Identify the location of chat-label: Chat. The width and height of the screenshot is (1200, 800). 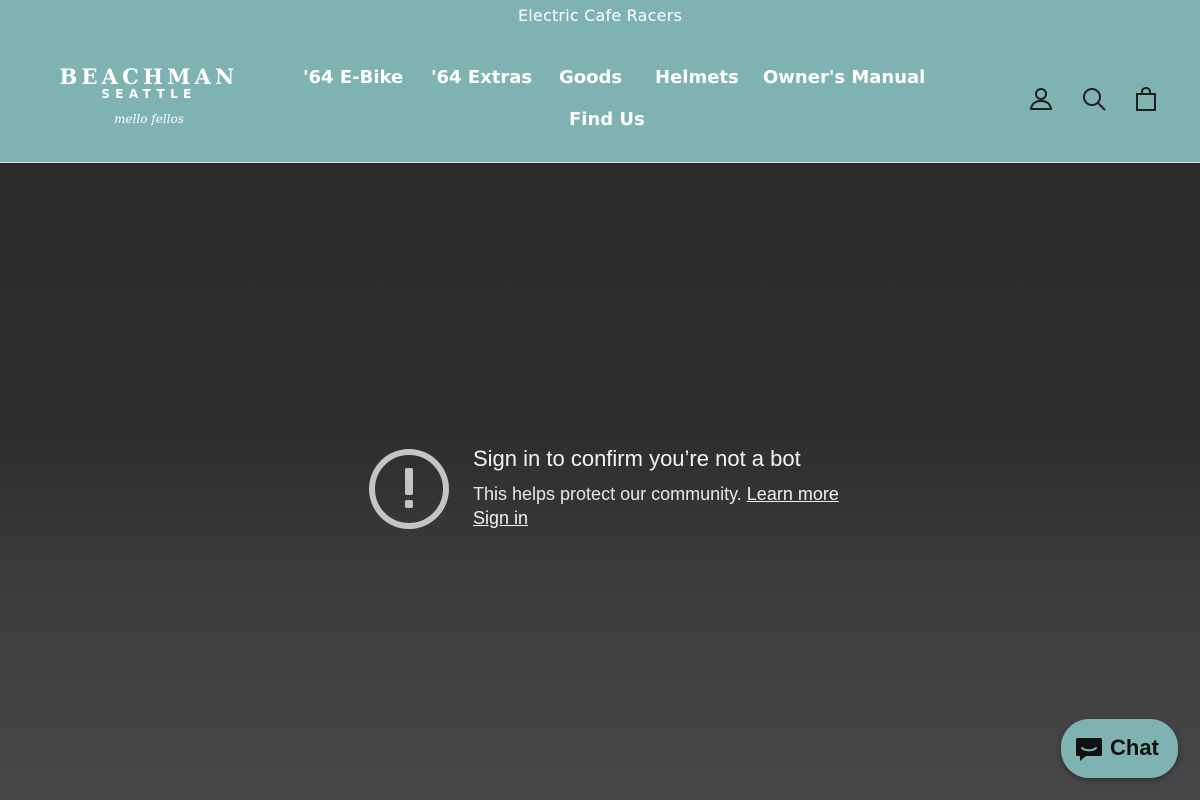
(1134, 747).